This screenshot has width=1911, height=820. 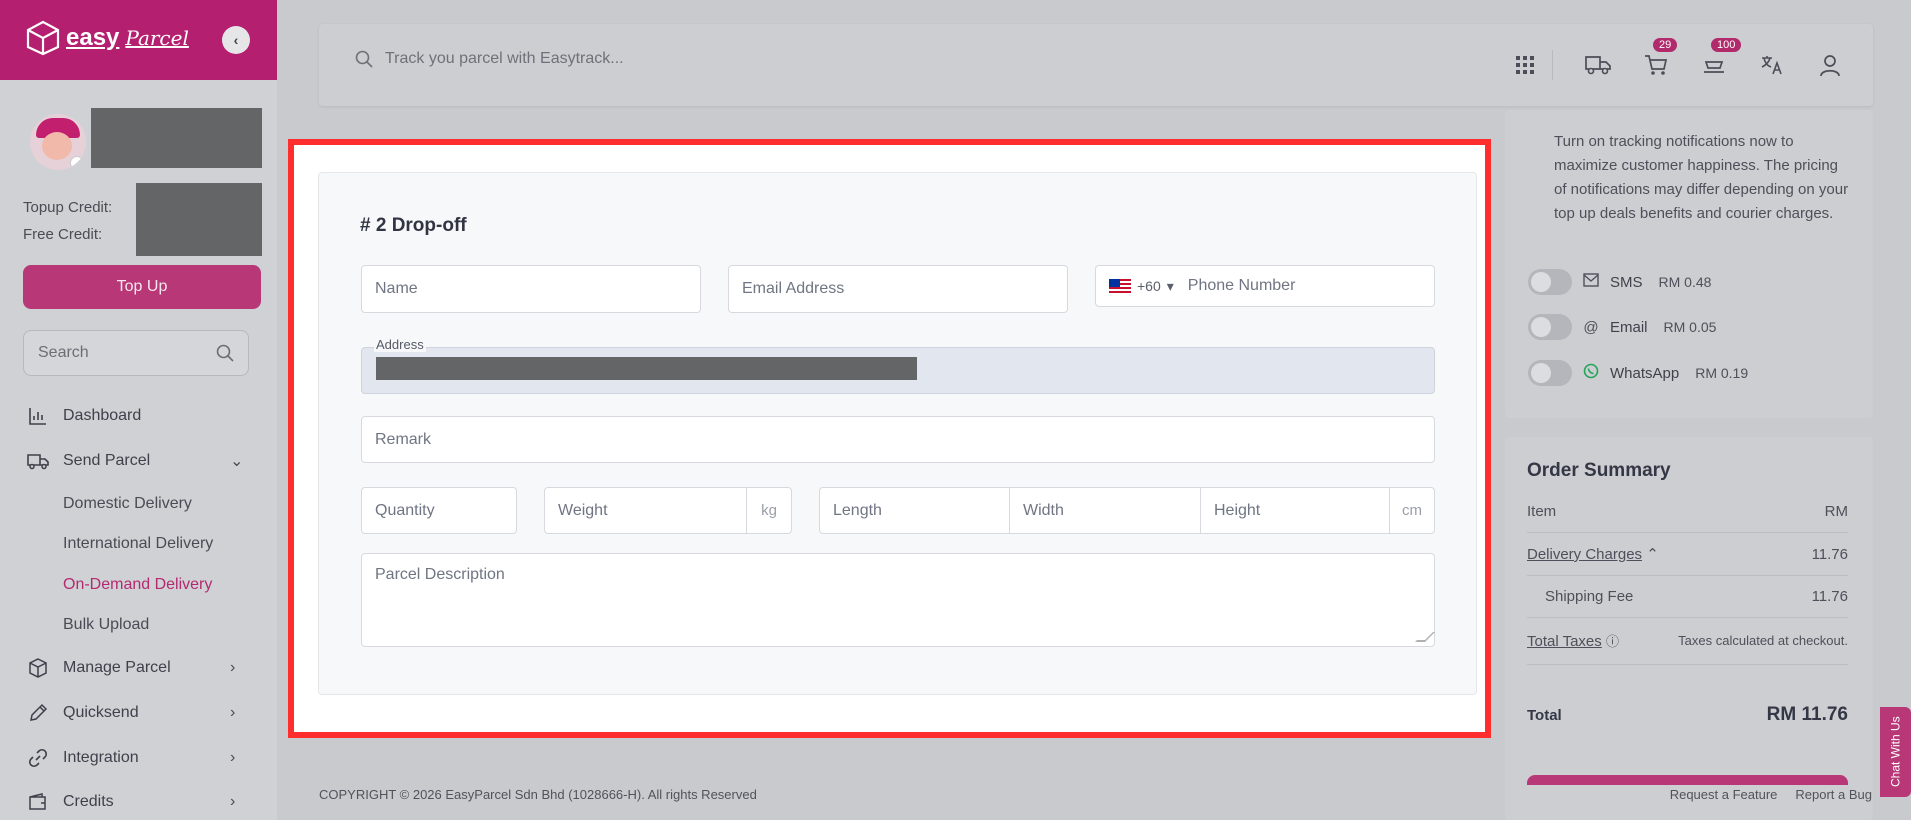 I want to click on report-bug-link: Report a Bug, so click(x=1833, y=794).